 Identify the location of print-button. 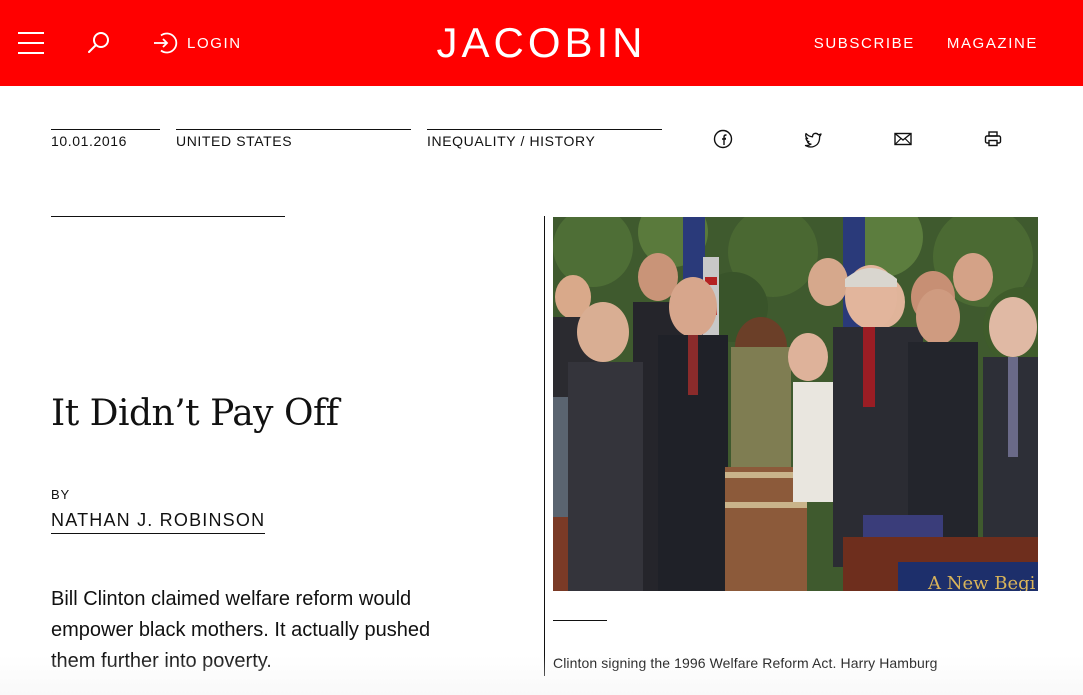
(993, 140).